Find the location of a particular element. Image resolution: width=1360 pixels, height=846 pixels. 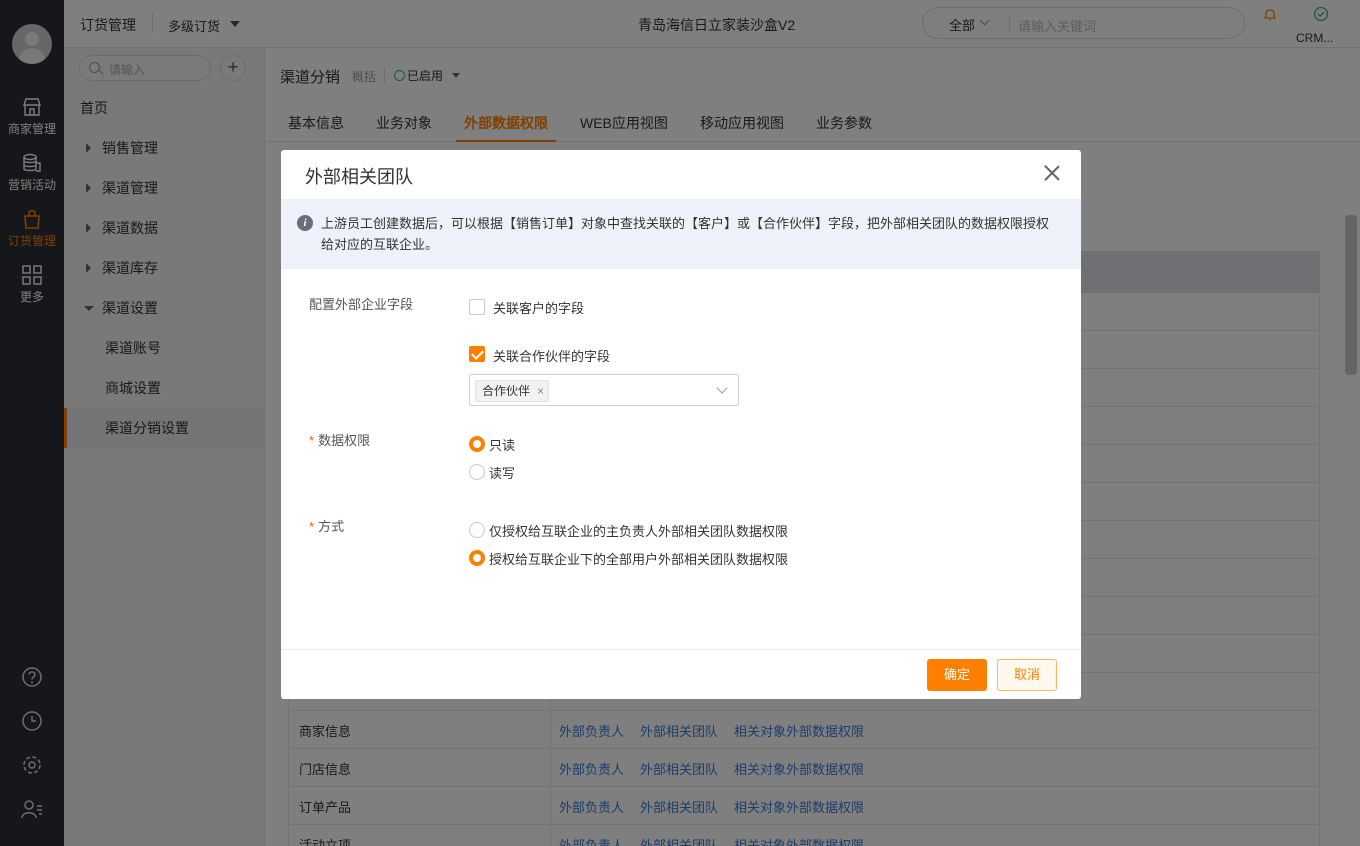

close-icon is located at coordinates (1052, 173).